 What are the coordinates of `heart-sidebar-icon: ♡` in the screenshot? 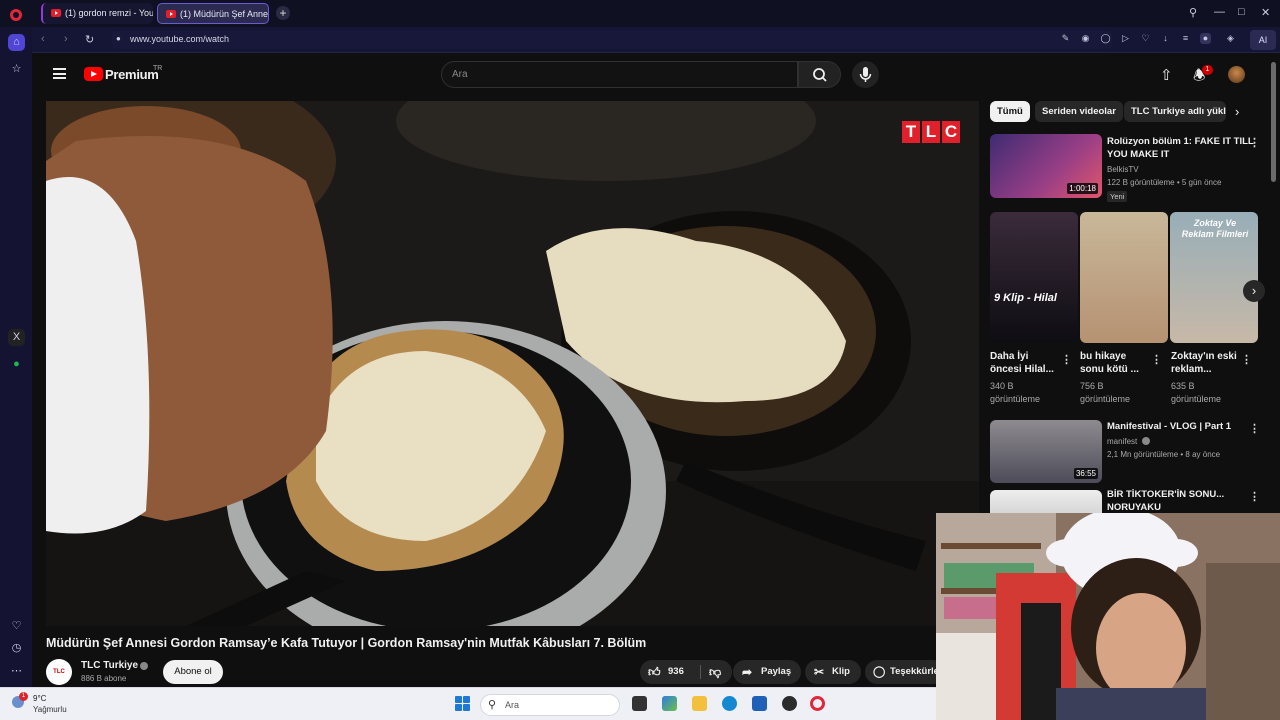 It's located at (16, 626).